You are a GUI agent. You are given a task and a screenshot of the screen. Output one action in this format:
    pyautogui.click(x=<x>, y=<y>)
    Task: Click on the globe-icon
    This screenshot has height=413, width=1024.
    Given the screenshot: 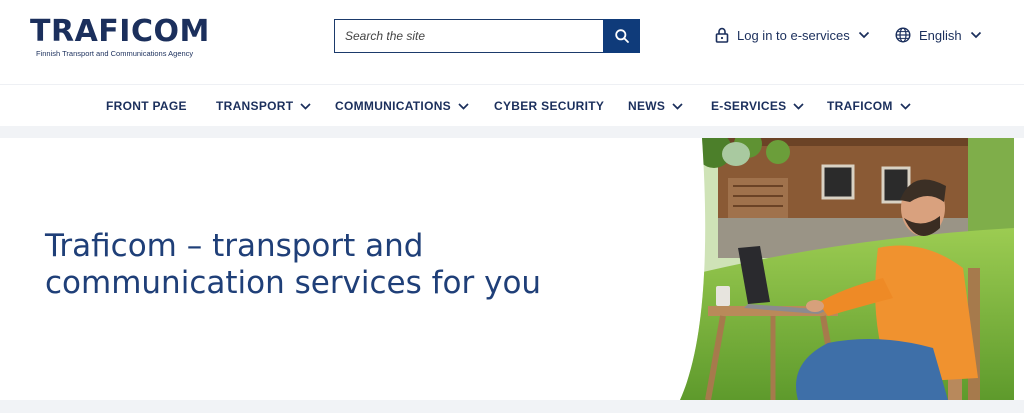 What is the action you would take?
    pyautogui.click(x=903, y=35)
    